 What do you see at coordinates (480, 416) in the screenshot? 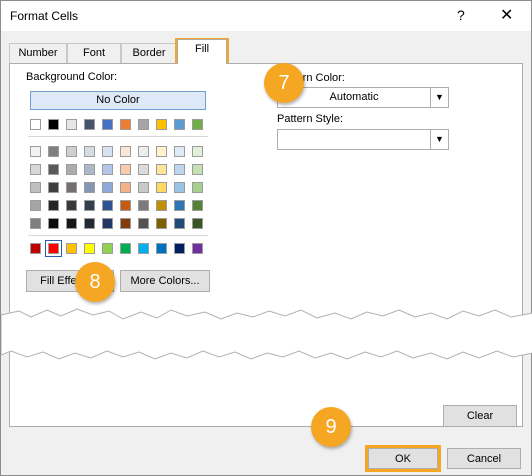
I see `clear-button: Clear` at bounding box center [480, 416].